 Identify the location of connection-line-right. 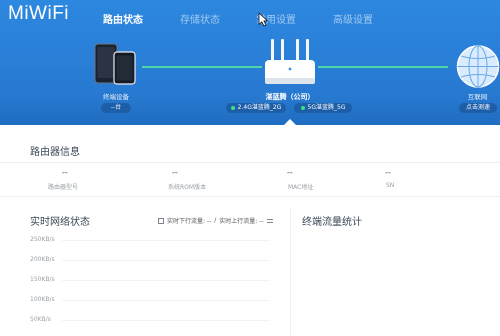
(383, 67).